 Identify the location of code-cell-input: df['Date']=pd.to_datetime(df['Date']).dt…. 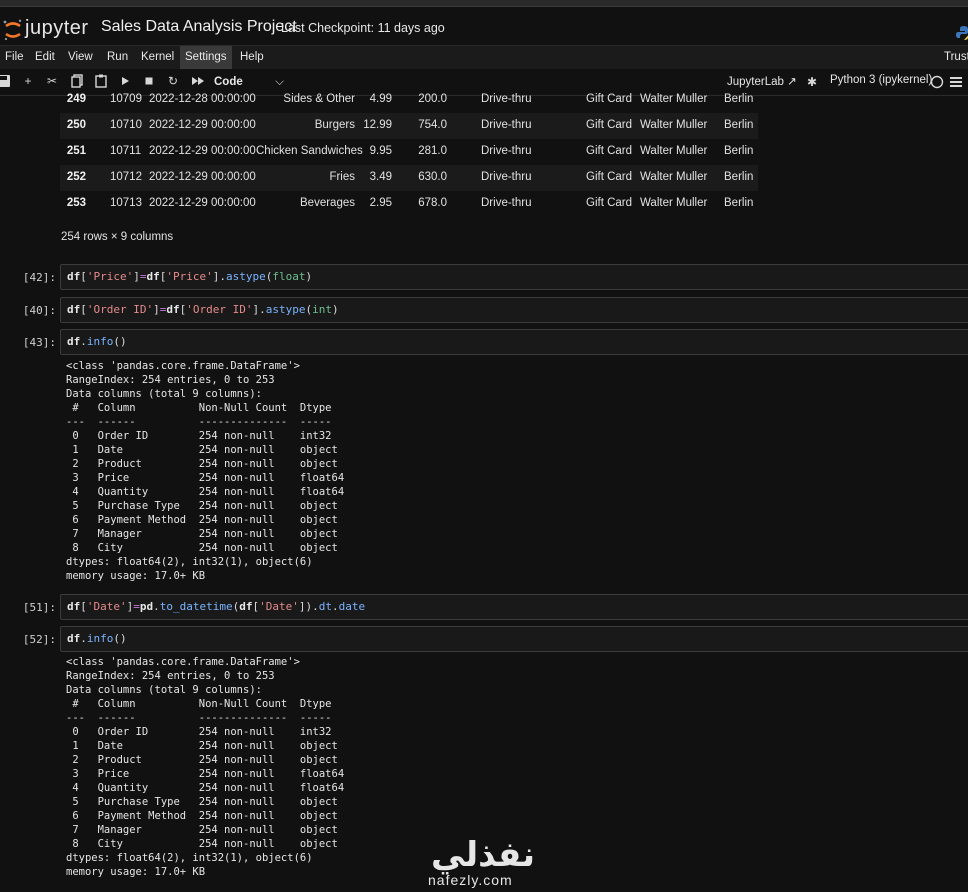
(514, 607).